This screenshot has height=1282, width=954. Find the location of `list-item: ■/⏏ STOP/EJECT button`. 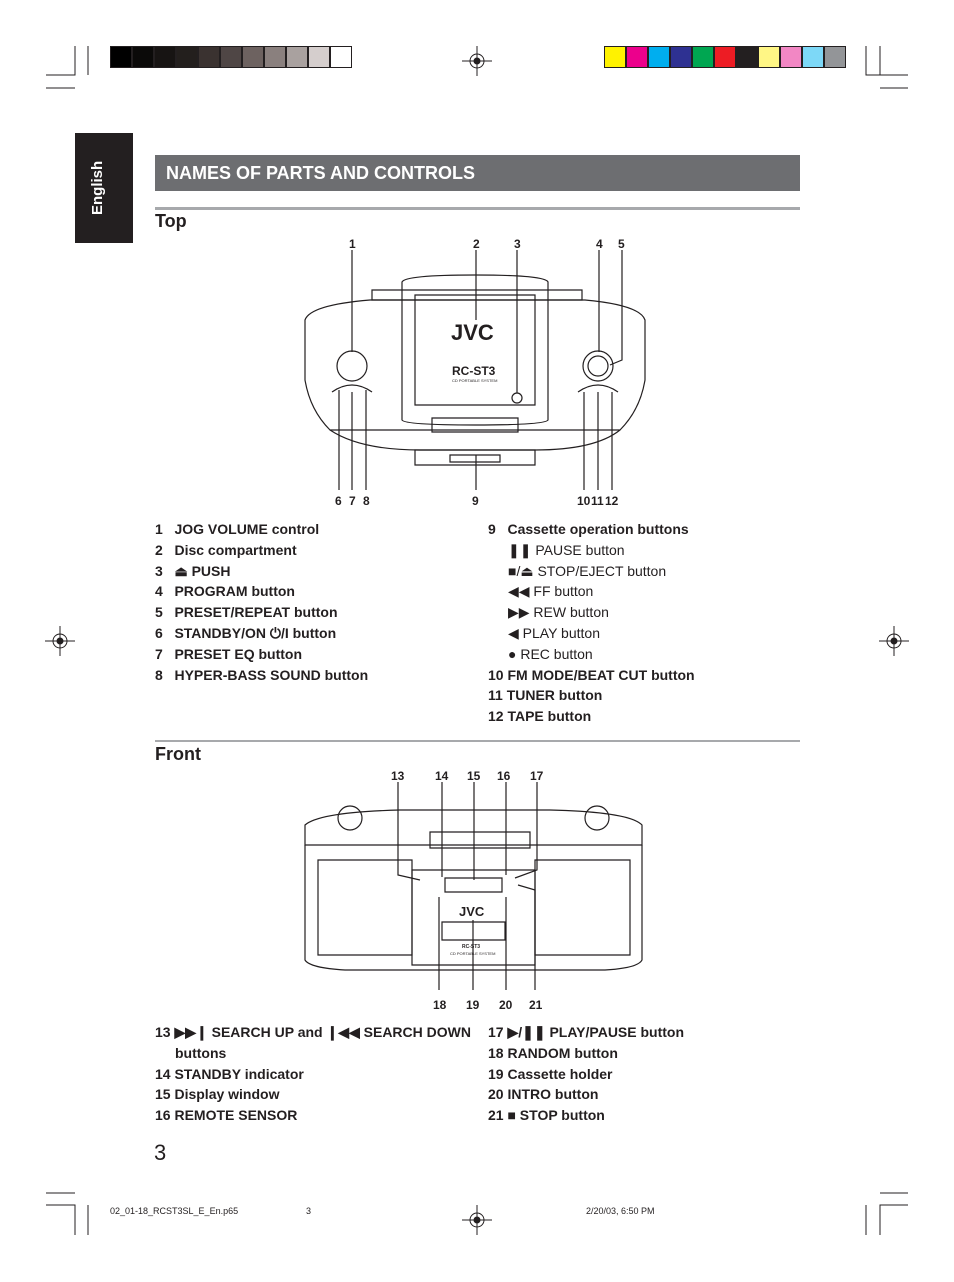

list-item: ■/⏏ STOP/EJECT button is located at coordinates (587, 570).